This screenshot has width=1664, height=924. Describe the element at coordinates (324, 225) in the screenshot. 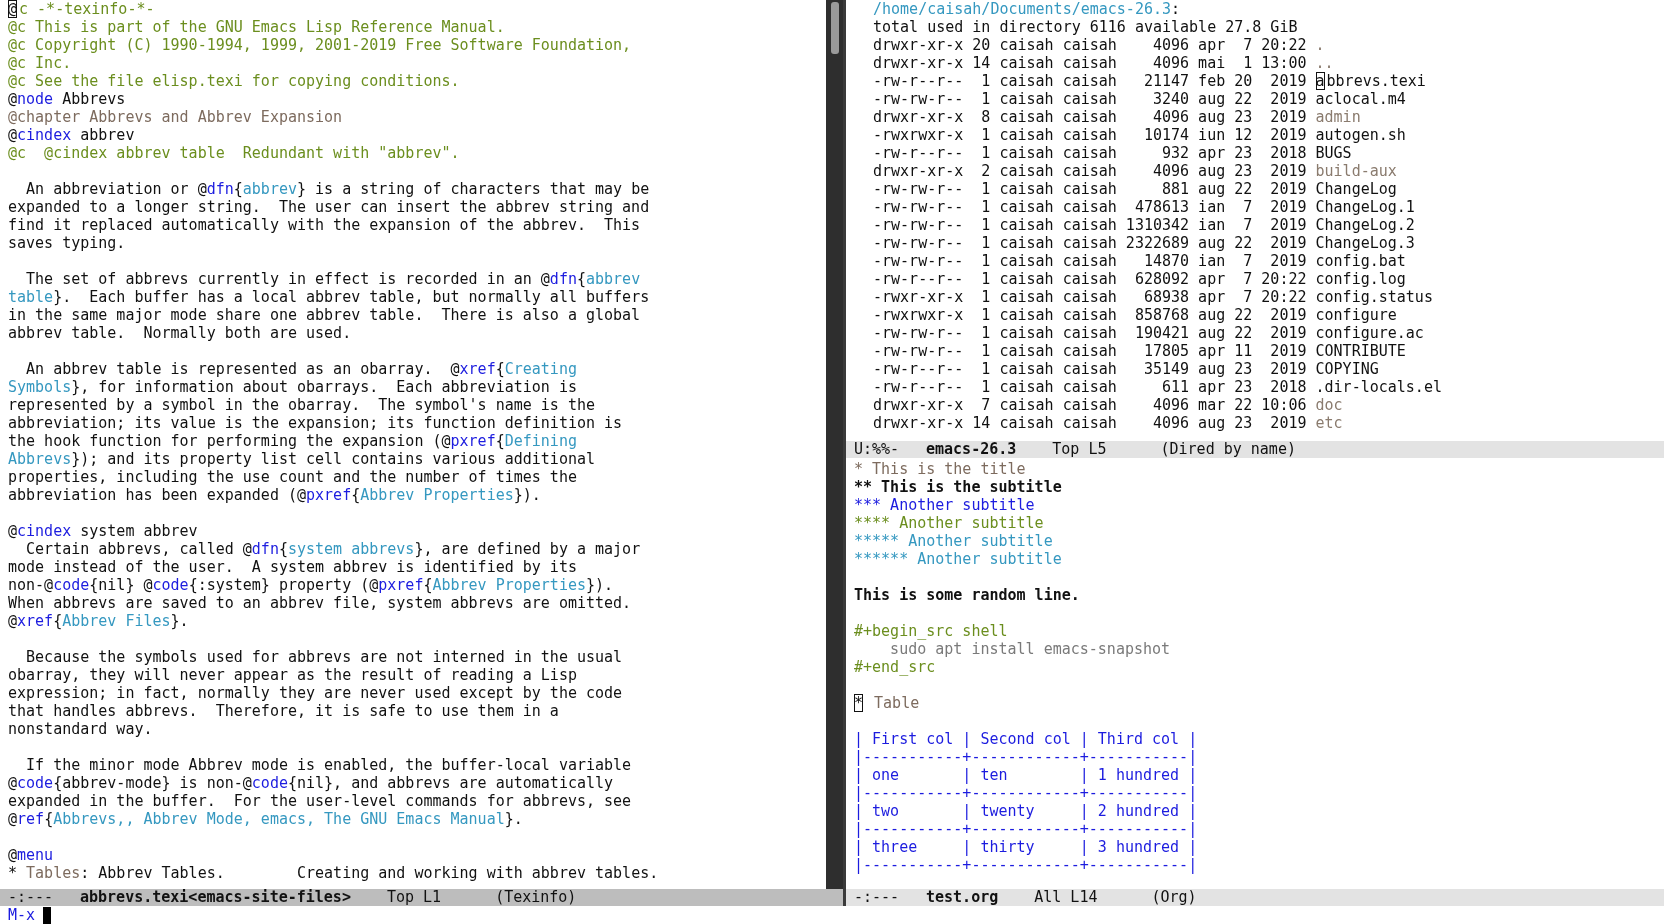

I see `code-line: find it replaced automatically with the expansion of the abbrev. This` at that location.